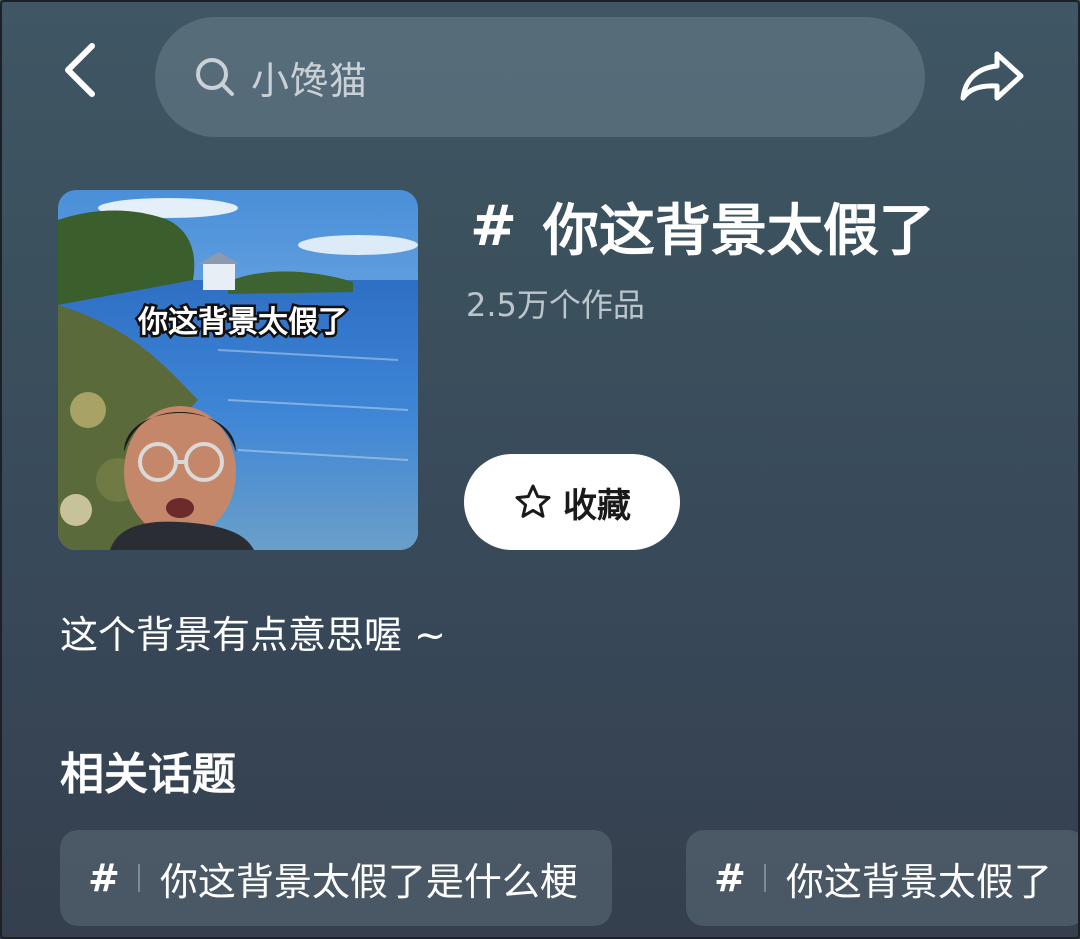 The height and width of the screenshot is (939, 1080). I want to click on star-outline-icon, so click(533, 502).